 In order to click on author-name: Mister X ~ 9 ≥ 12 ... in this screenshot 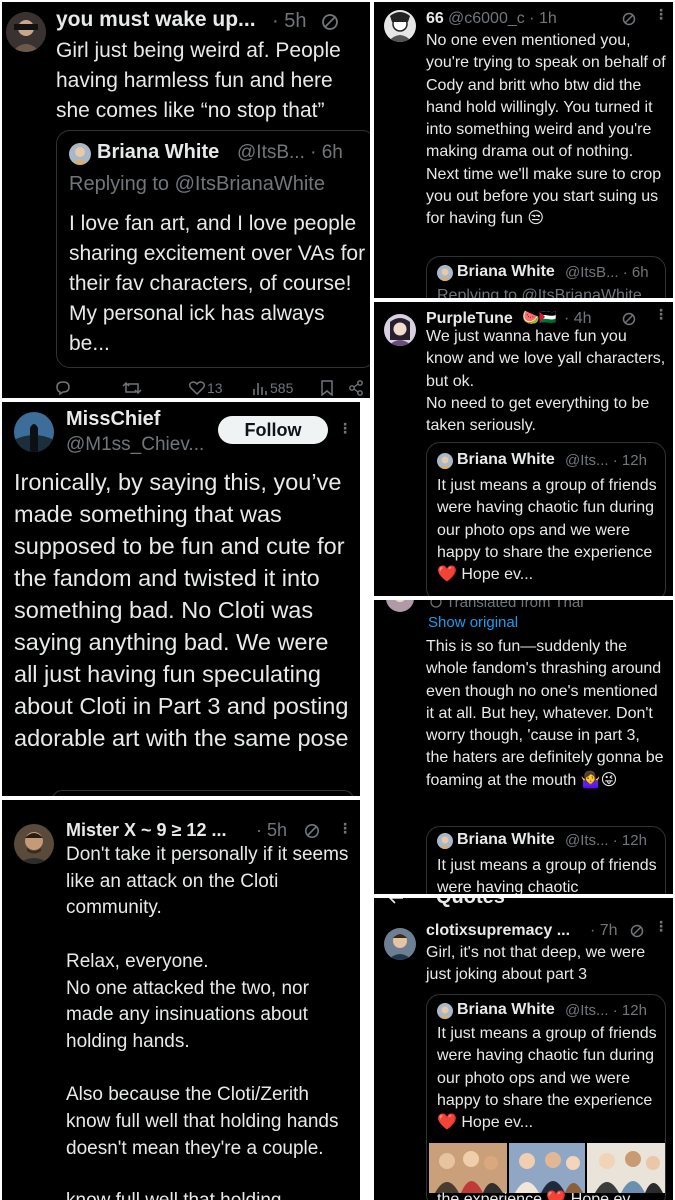, I will do `click(146, 830)`.